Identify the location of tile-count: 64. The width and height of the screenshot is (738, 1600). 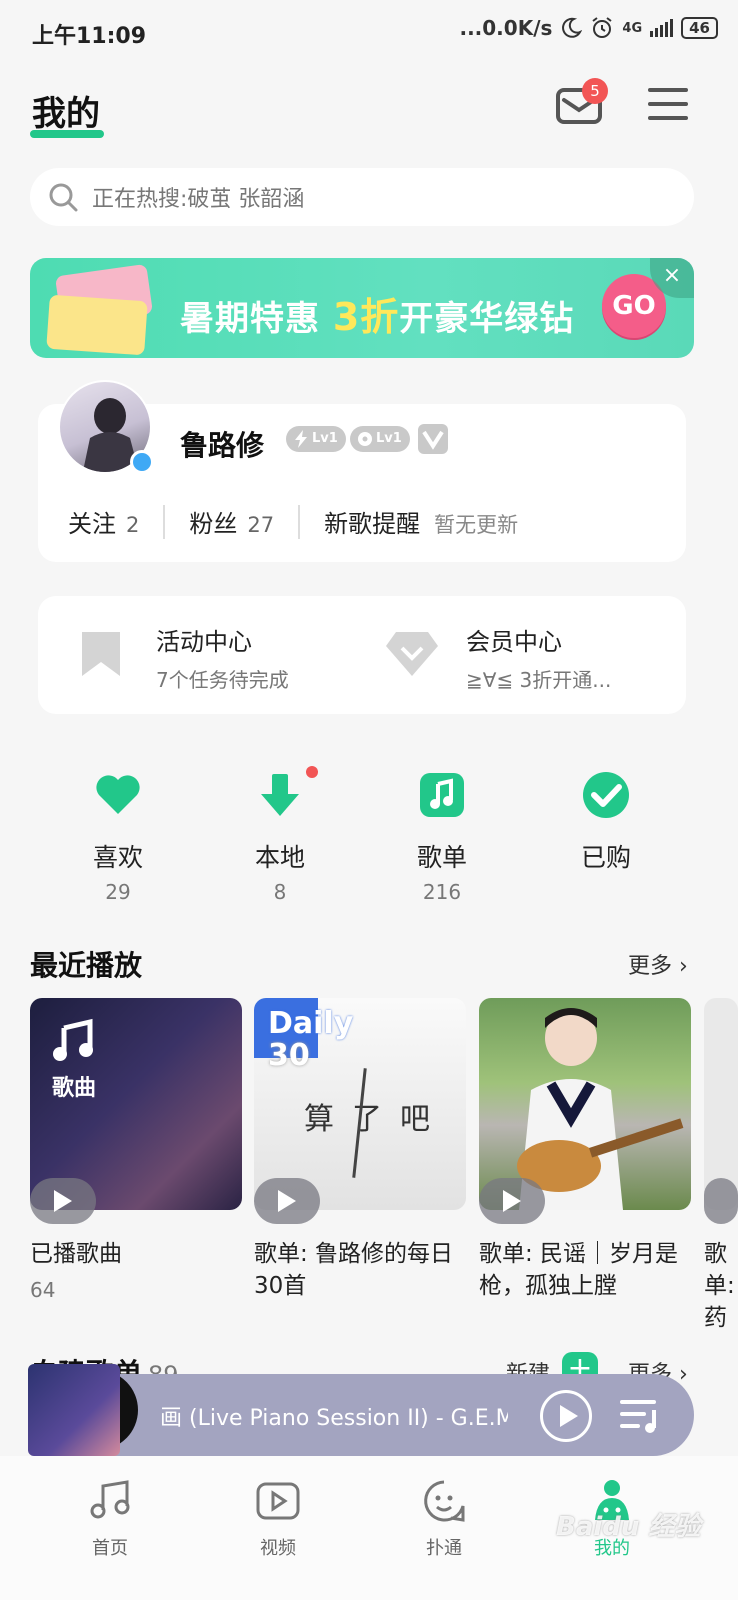
(43, 1290).